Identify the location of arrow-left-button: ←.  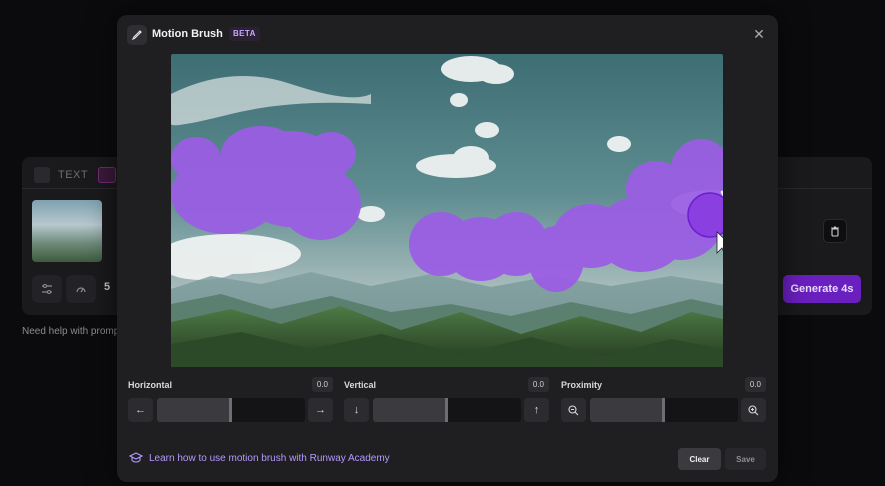
(140, 410).